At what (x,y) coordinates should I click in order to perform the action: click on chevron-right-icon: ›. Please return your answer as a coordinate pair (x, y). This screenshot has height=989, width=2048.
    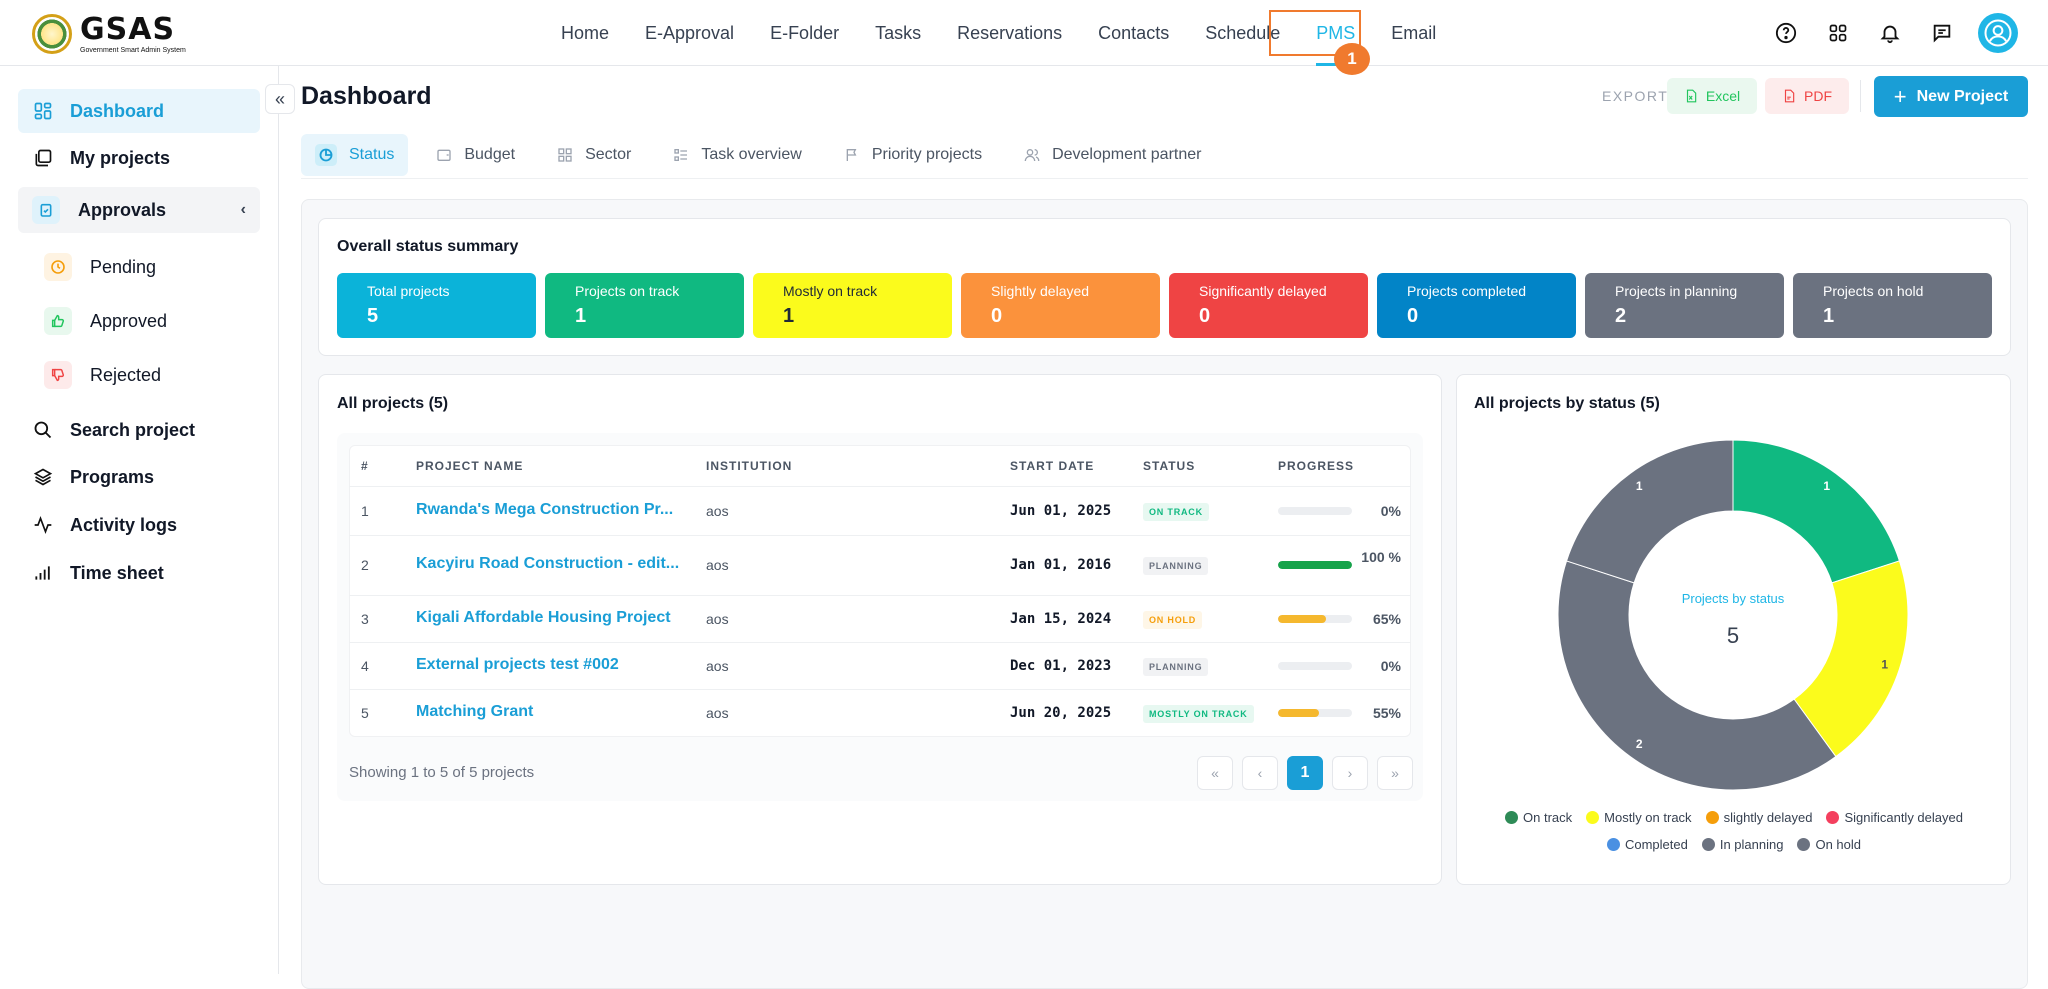
    Looking at the image, I should click on (1350, 773).